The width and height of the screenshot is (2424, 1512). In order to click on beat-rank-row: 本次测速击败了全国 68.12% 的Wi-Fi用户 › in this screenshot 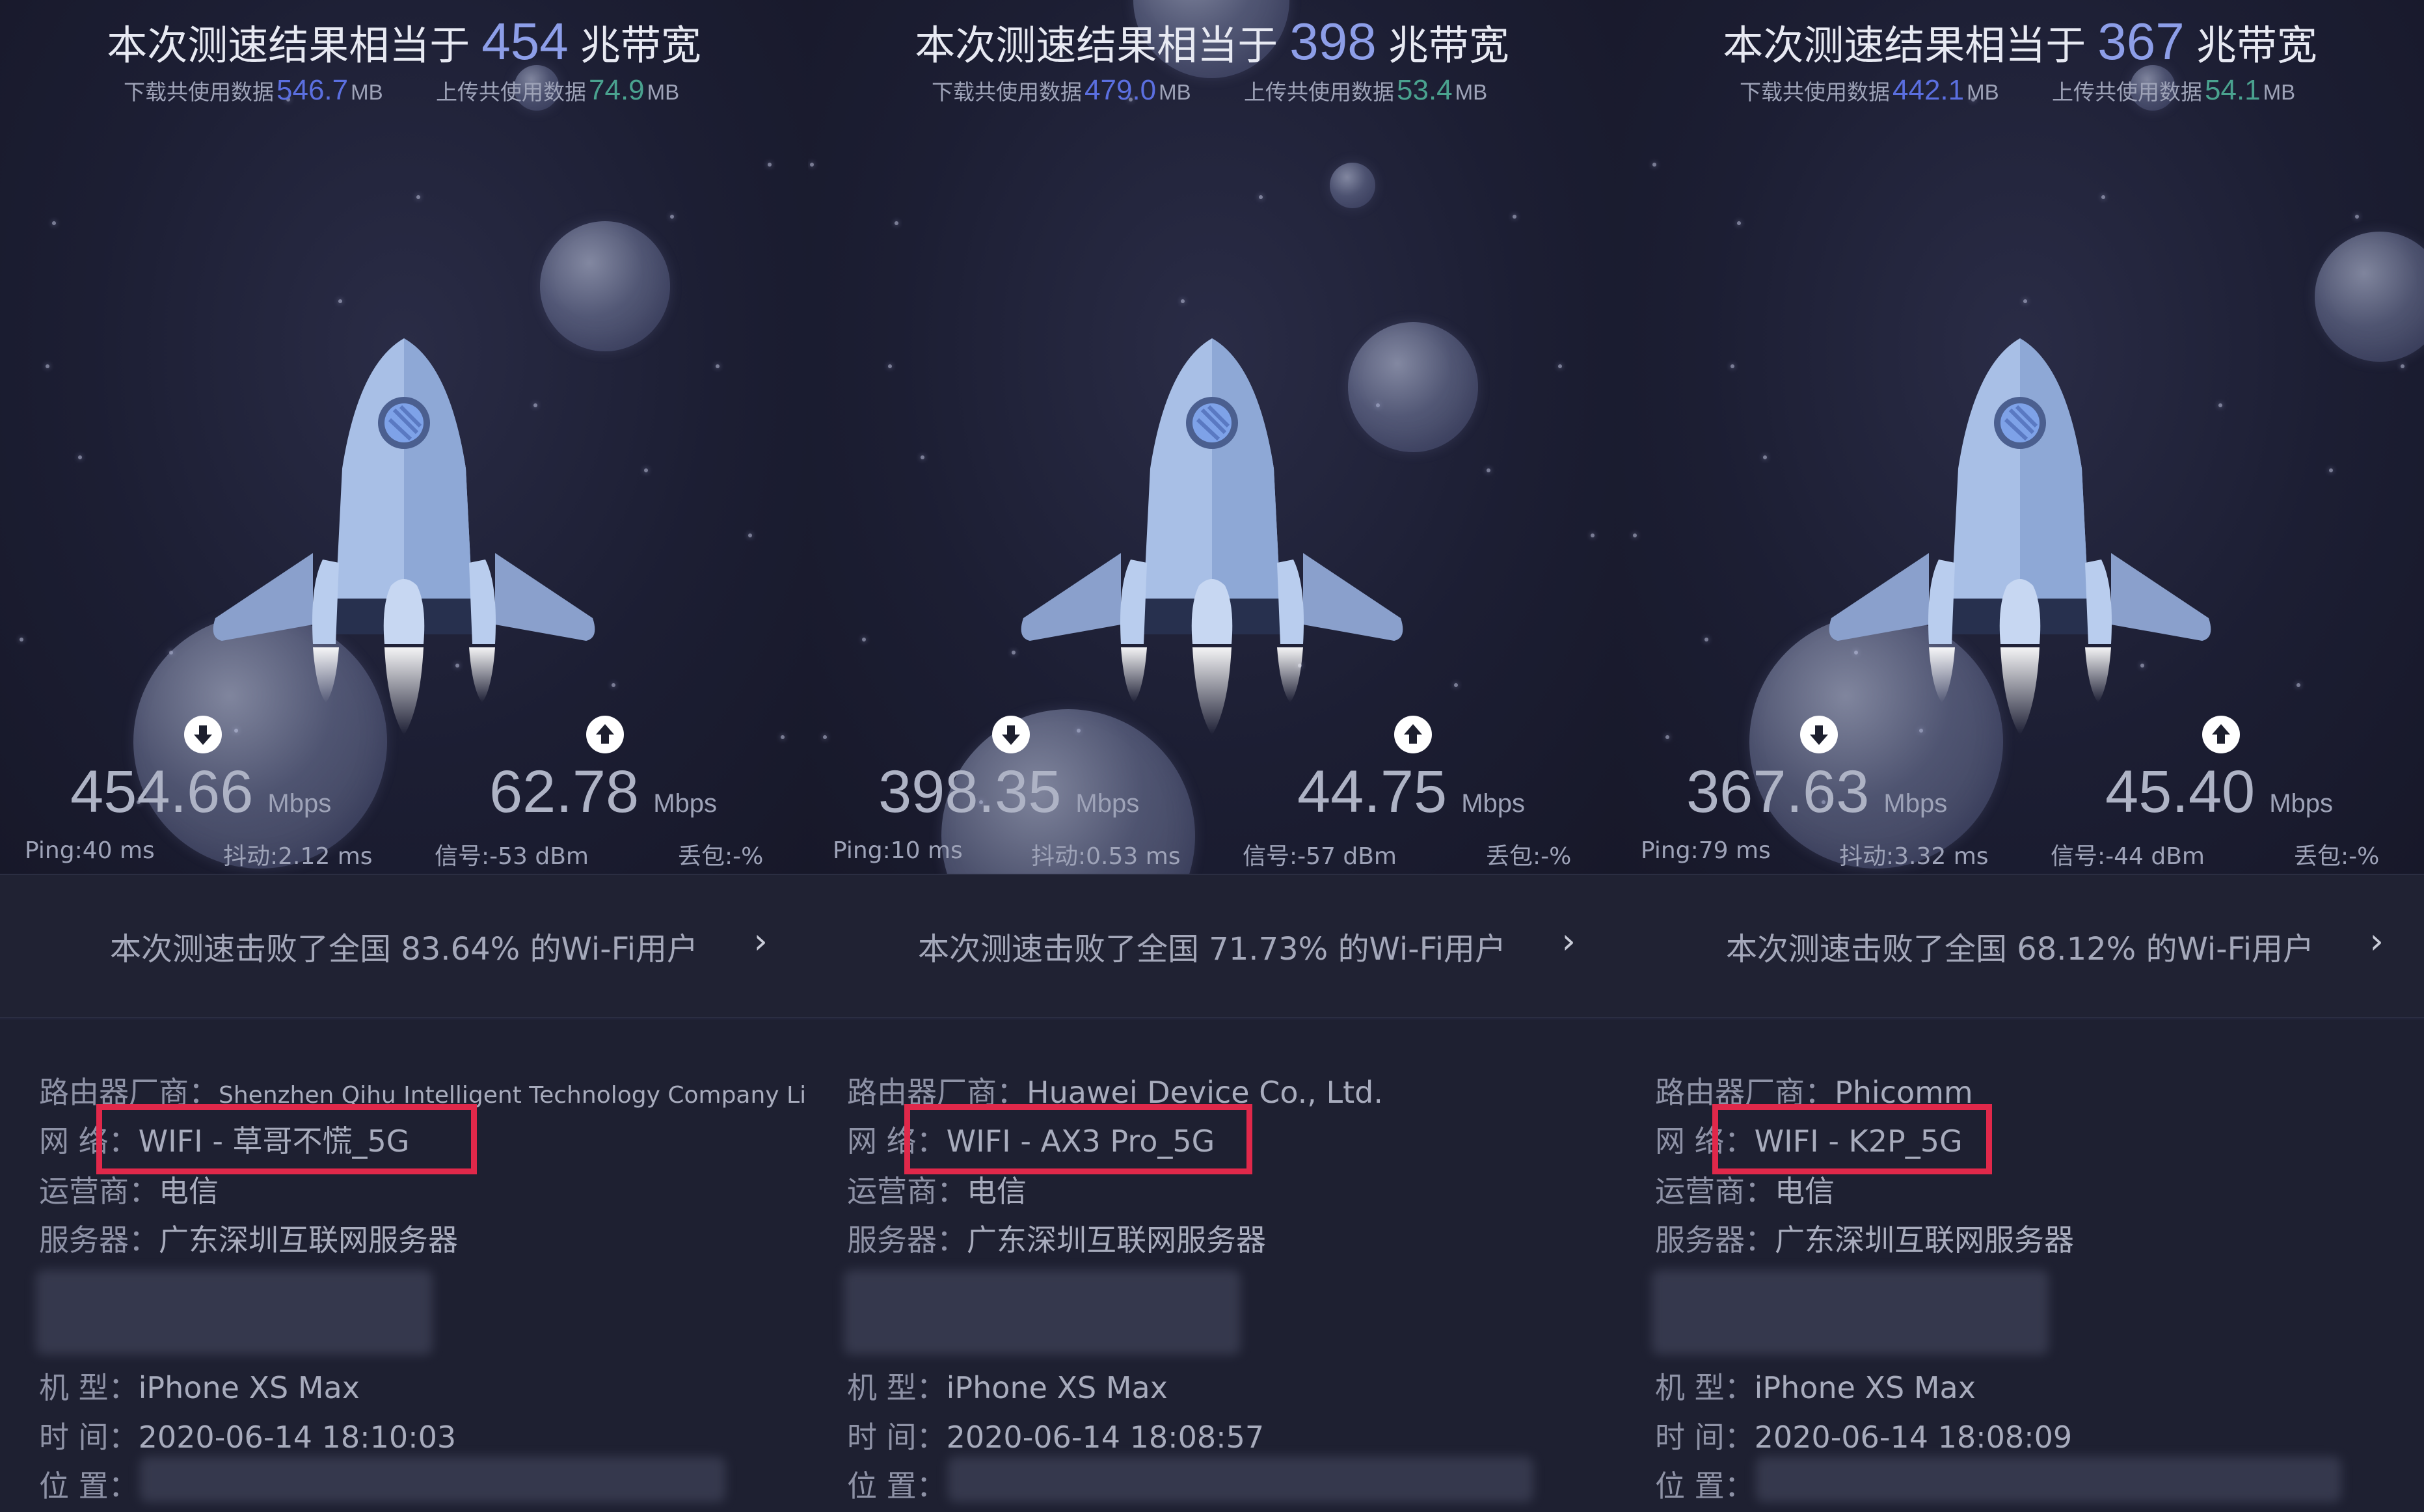, I will do `click(2020, 946)`.